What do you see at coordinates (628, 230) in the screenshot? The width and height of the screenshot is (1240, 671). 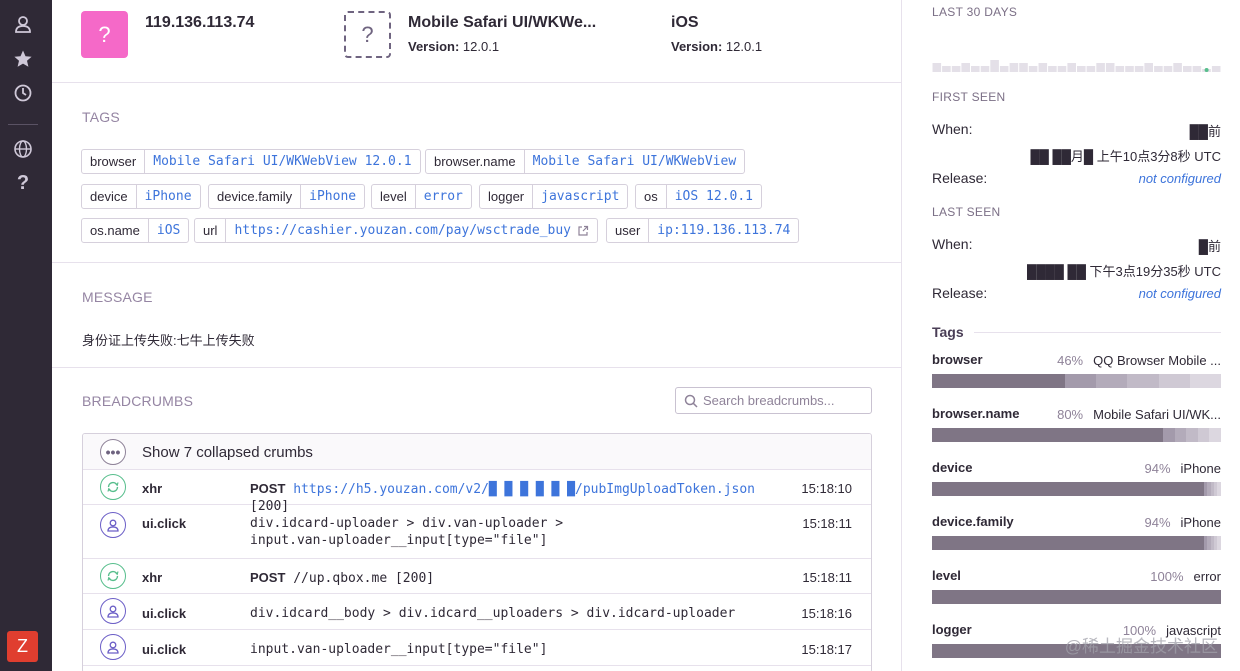 I see `tag-key: user` at bounding box center [628, 230].